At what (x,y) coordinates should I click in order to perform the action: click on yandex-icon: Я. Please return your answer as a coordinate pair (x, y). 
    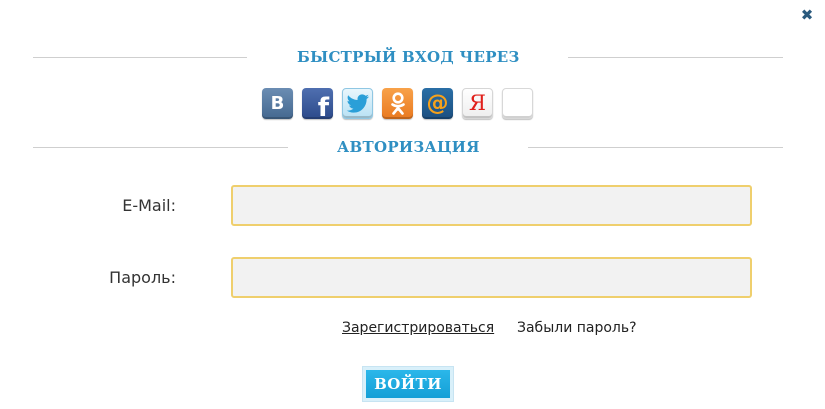
    Looking at the image, I should click on (477, 103).